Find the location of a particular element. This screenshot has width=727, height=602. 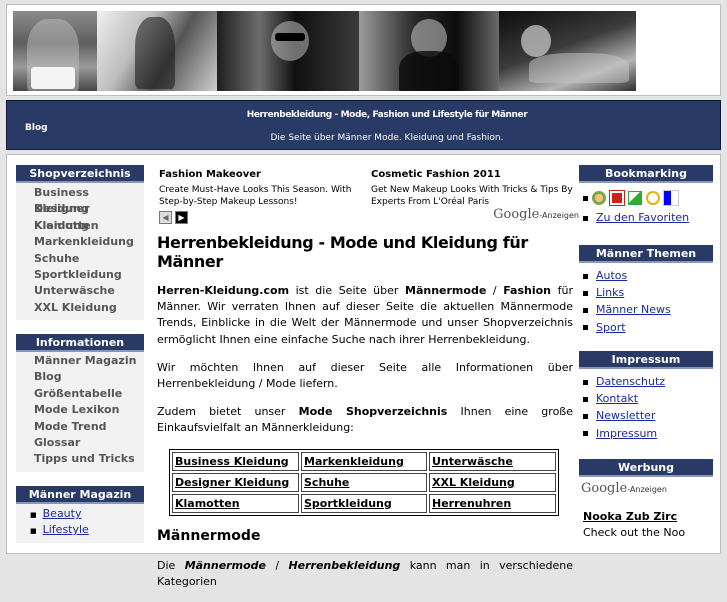

impressum-link: Impressum is located at coordinates (626, 433).